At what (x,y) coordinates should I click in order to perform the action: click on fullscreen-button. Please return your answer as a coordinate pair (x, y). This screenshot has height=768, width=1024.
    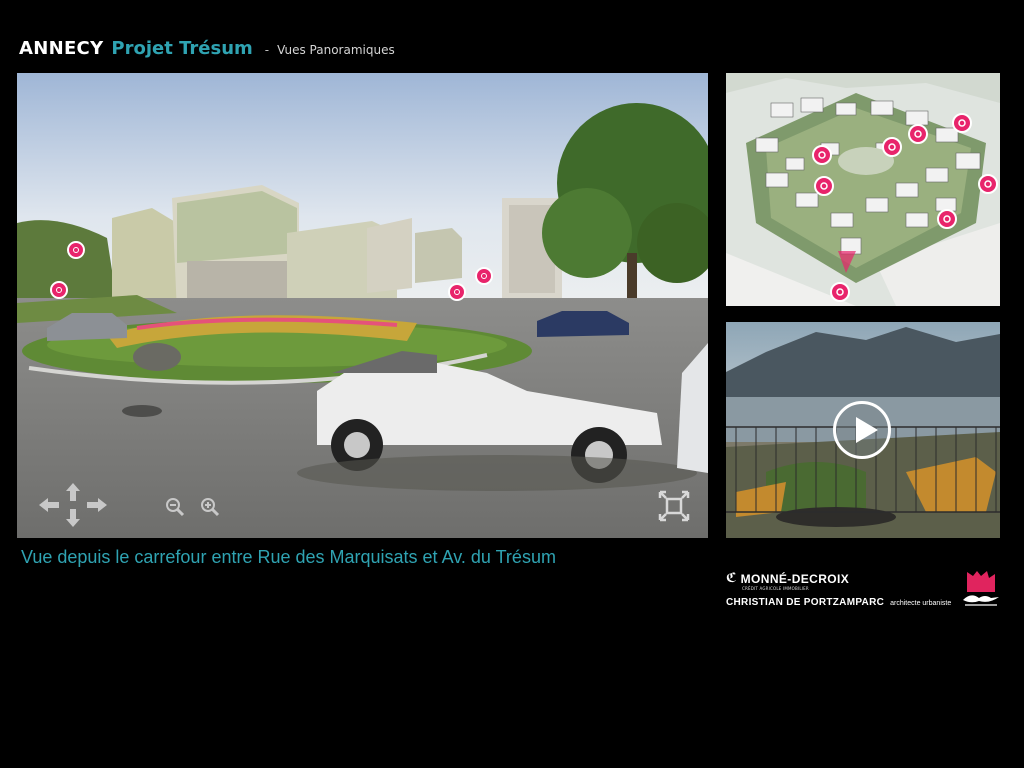
    Looking at the image, I should click on (674, 506).